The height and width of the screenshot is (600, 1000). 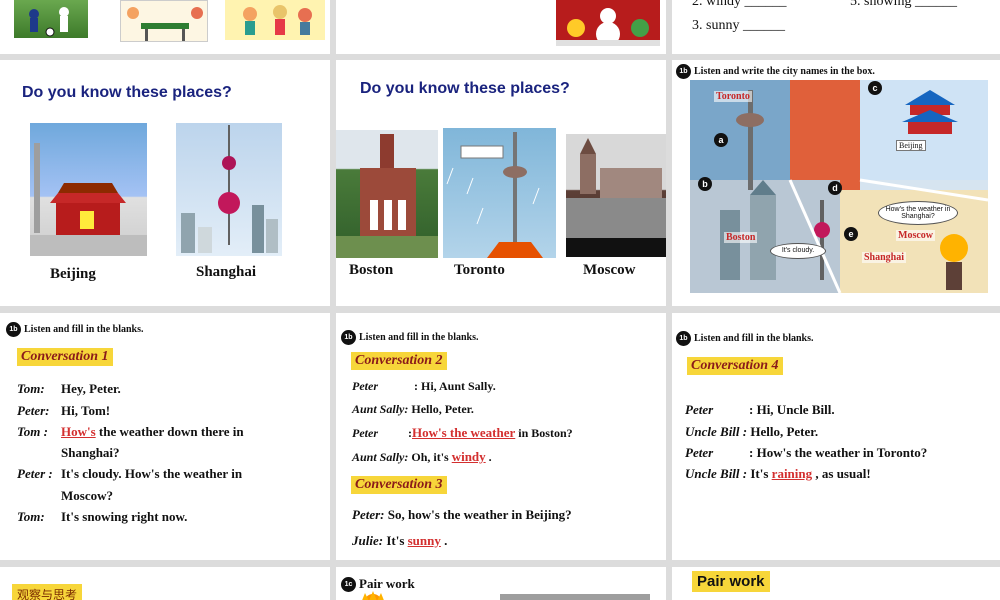 What do you see at coordinates (881, 4) in the screenshot?
I see `item-label: 5. snowing` at bounding box center [881, 4].